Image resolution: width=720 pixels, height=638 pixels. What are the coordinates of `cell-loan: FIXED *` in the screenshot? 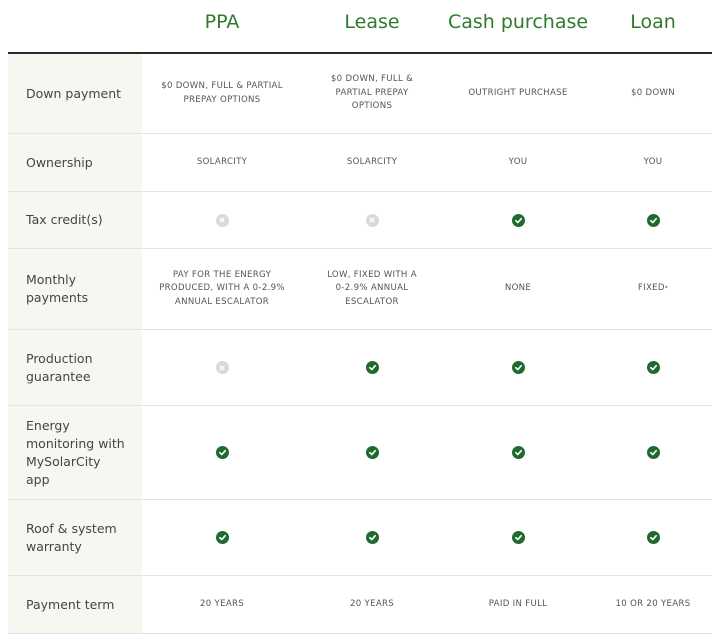 It's located at (653, 289).